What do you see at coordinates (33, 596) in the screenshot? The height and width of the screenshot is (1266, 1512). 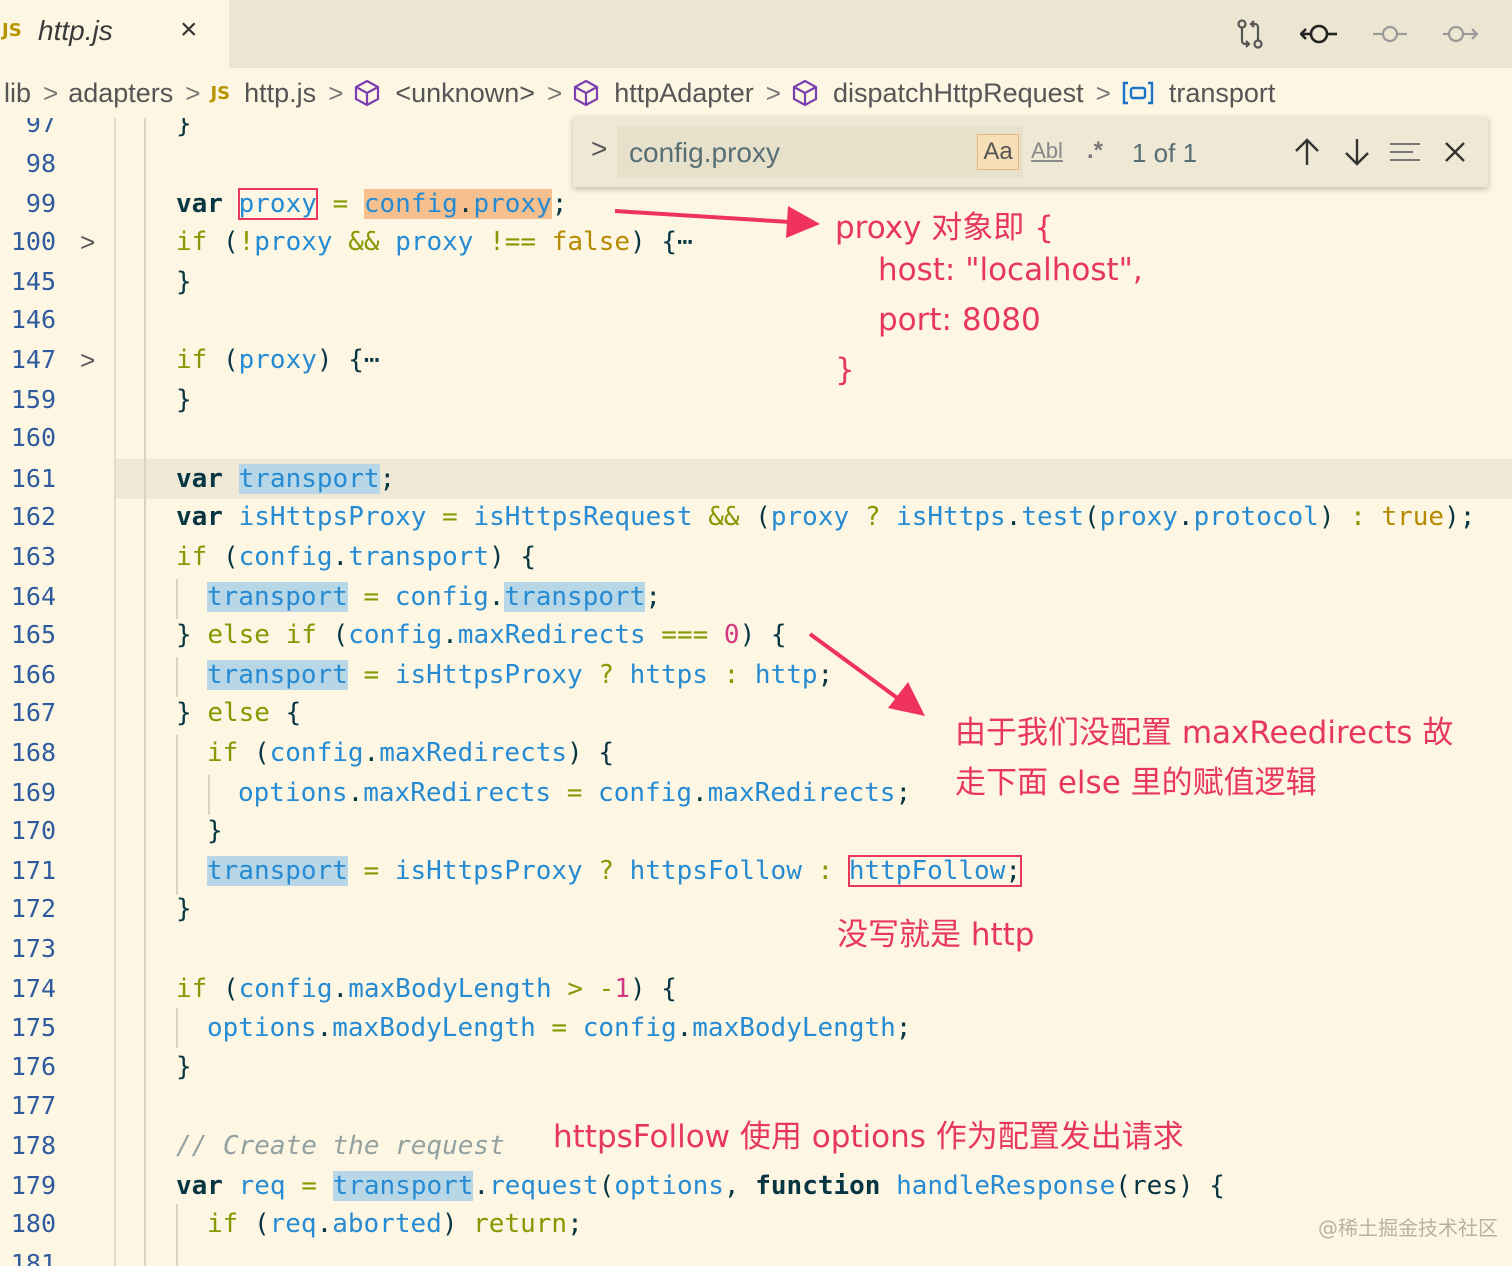 I see `line-number: 164` at bounding box center [33, 596].